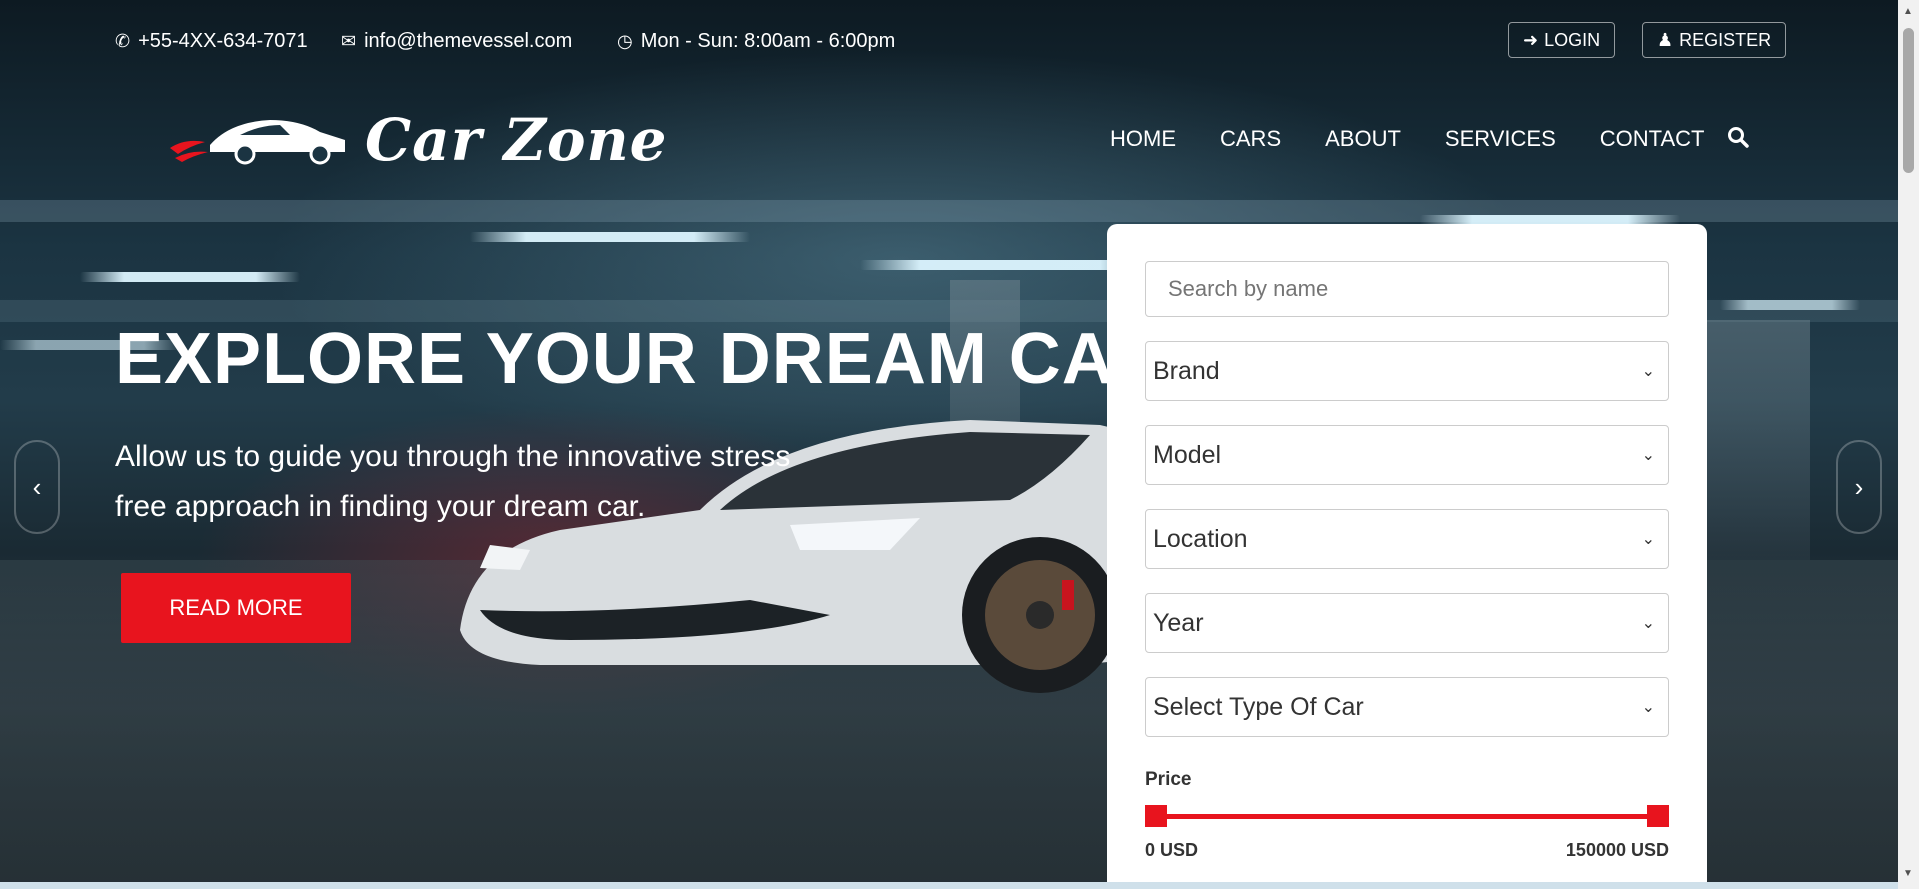  I want to click on clock-icon: ◷, so click(625, 41).